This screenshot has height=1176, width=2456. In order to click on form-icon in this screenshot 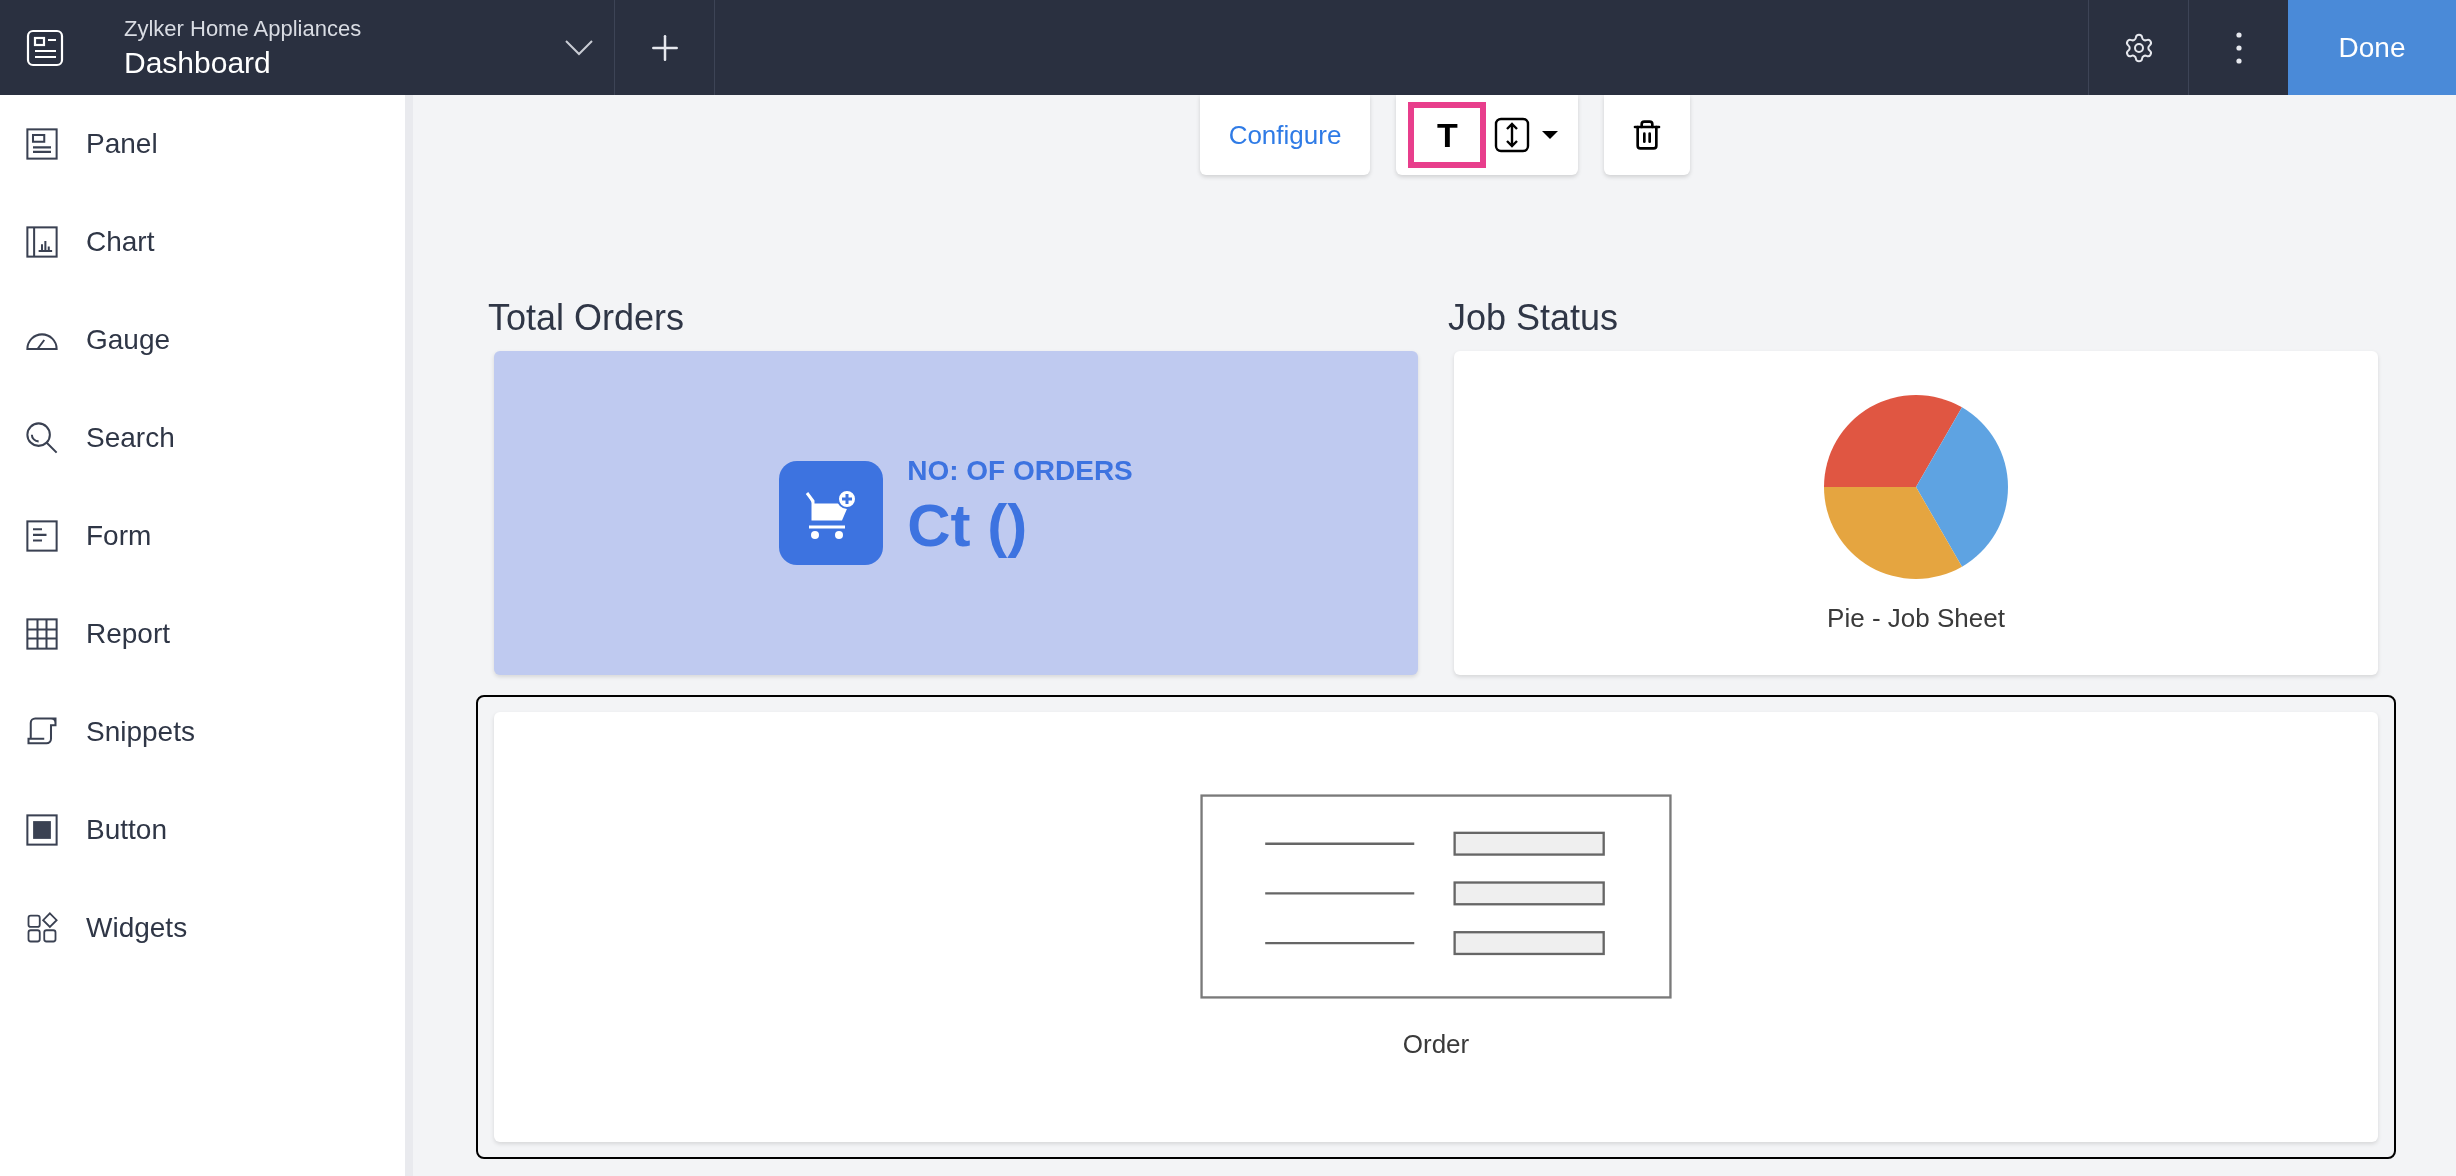, I will do `click(42, 536)`.